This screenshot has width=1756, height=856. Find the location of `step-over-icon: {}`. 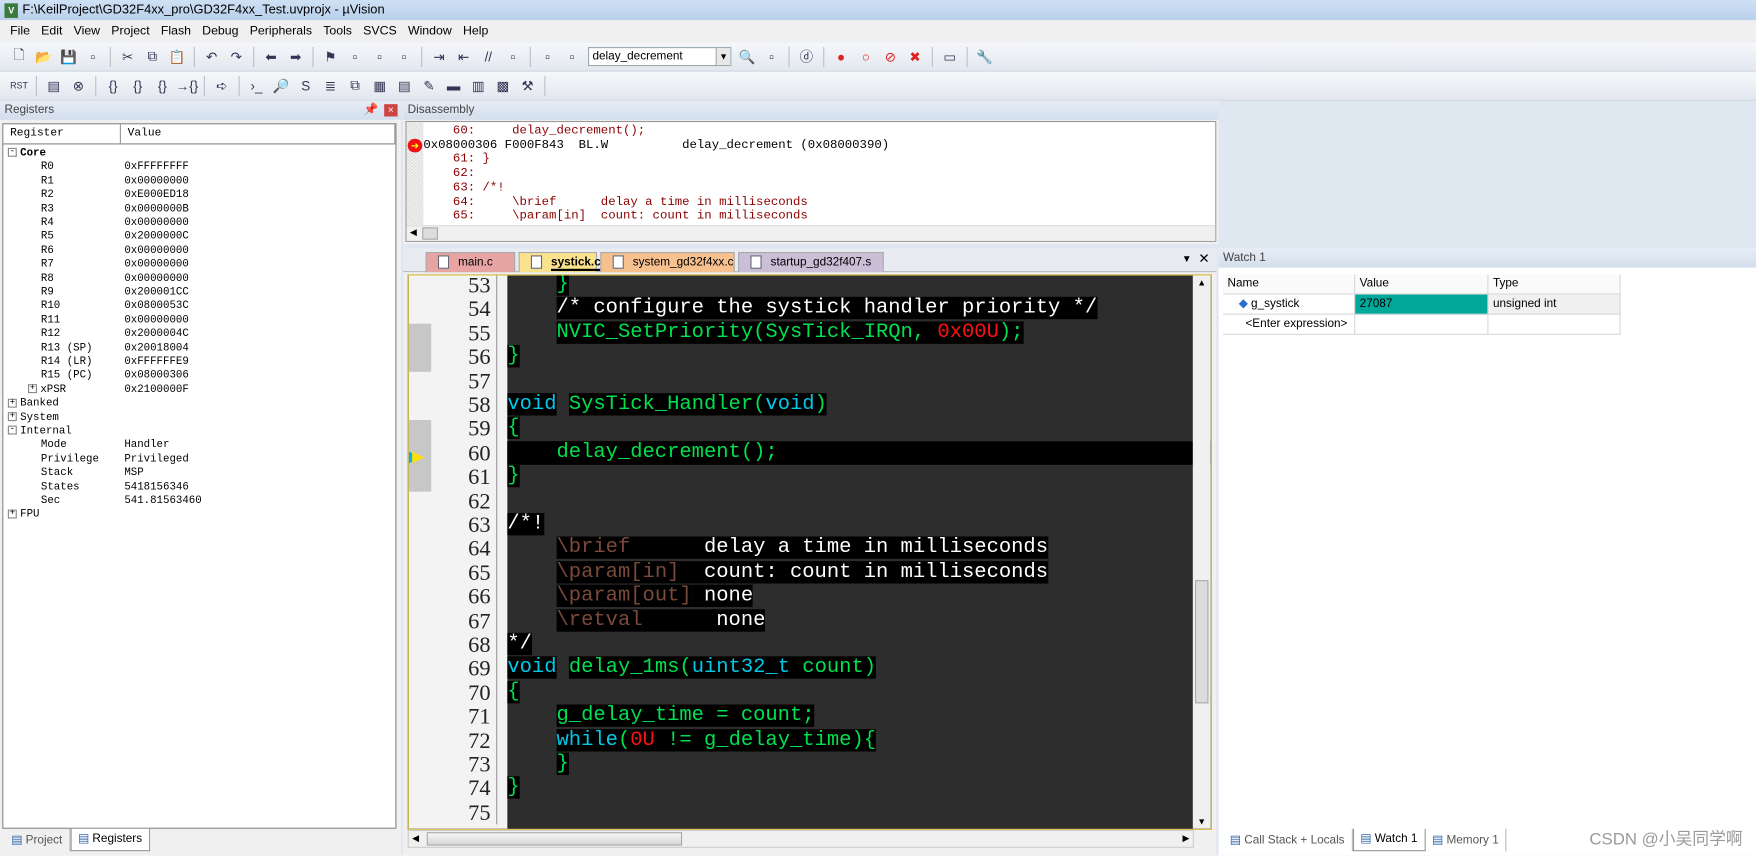

step-over-icon: {} is located at coordinates (138, 86).